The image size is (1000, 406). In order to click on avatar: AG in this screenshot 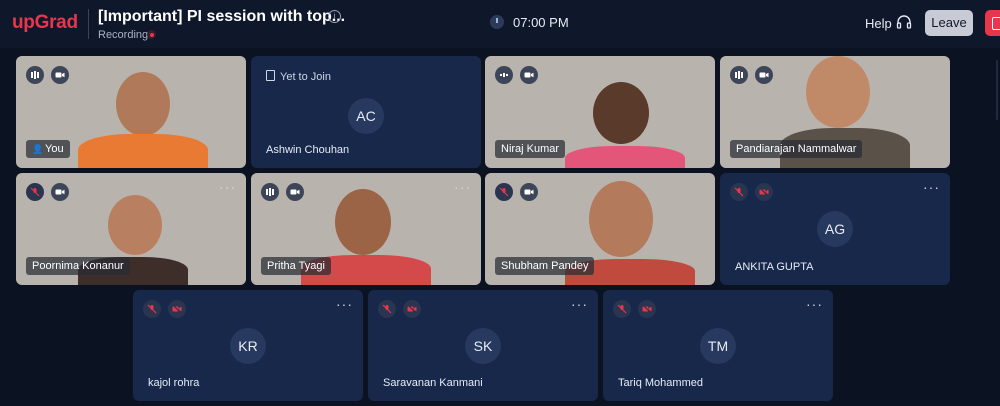, I will do `click(835, 229)`.